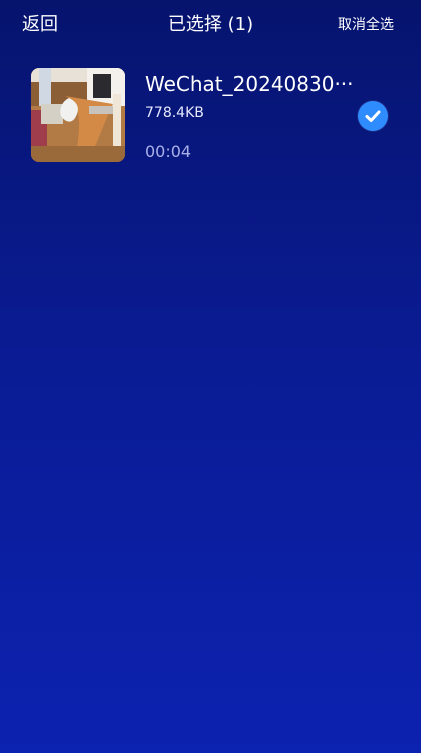 The height and width of the screenshot is (753, 421). I want to click on deselect-all-button: 取消全选, so click(366, 25).